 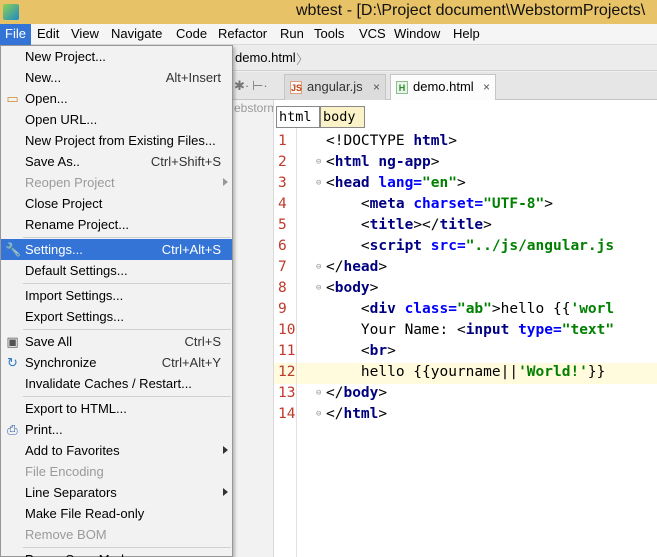 I want to click on code-line: 11 <br>, so click(x=465, y=352).